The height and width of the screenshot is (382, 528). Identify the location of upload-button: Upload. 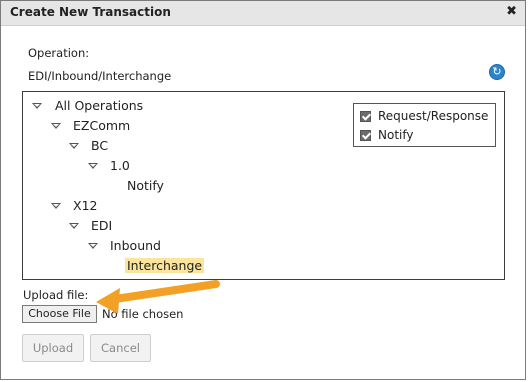
(53, 348).